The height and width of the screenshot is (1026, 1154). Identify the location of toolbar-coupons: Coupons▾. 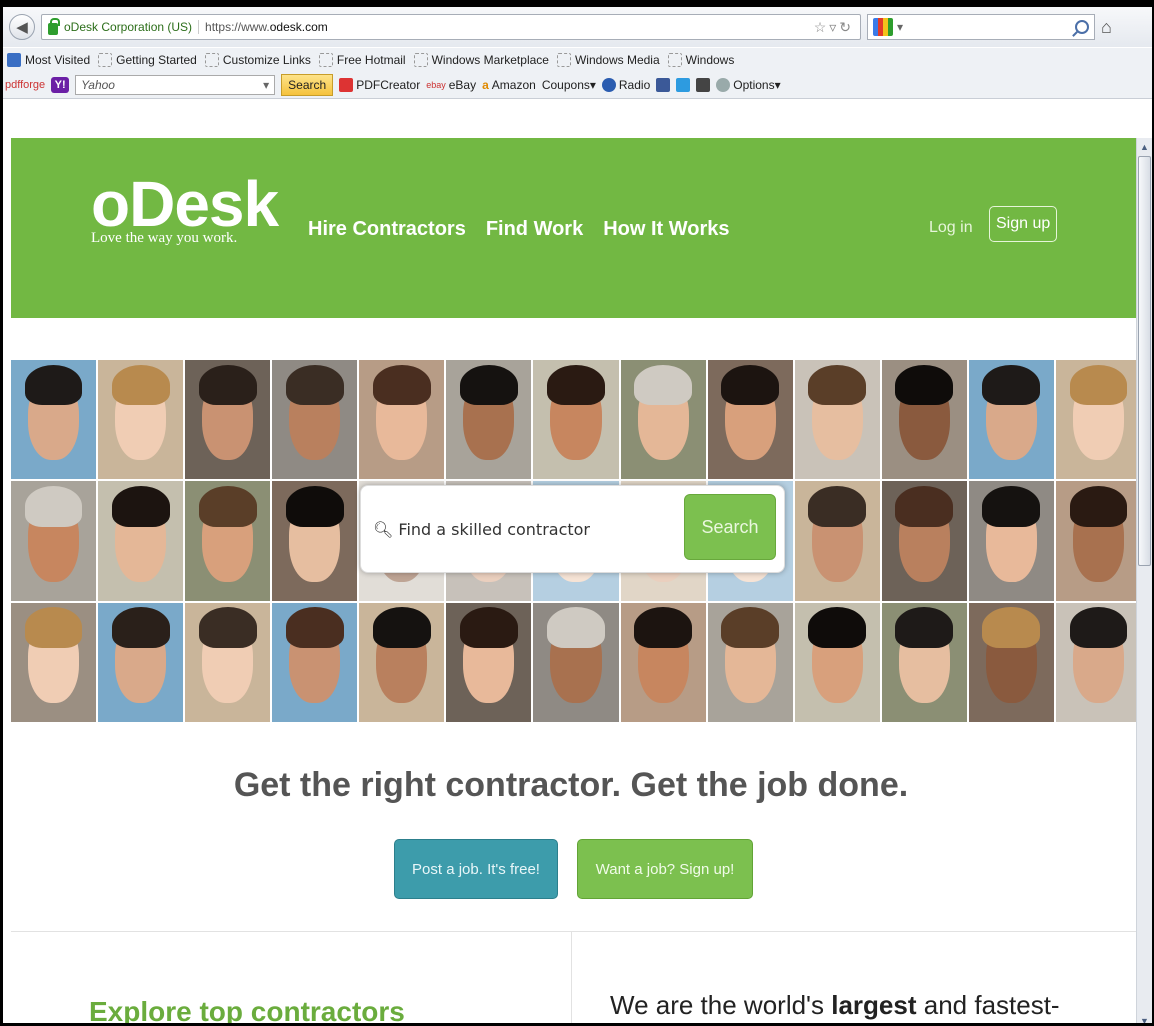
(569, 85).